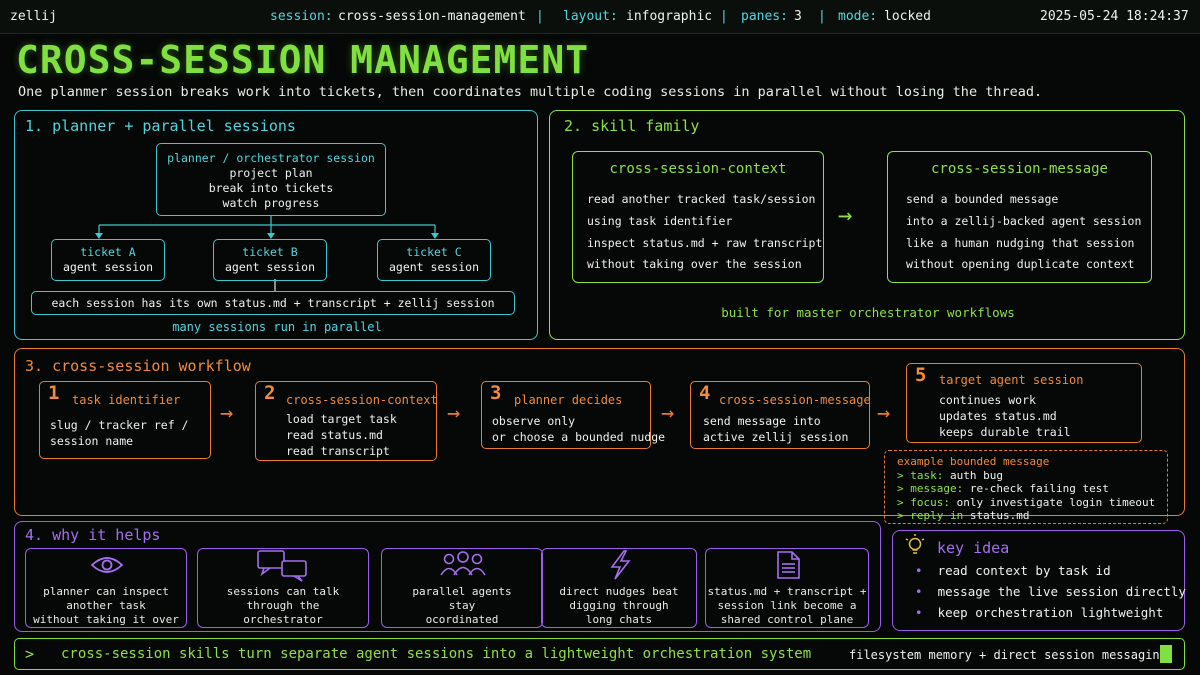  I want to click on planner-line: project plan, so click(271, 173).